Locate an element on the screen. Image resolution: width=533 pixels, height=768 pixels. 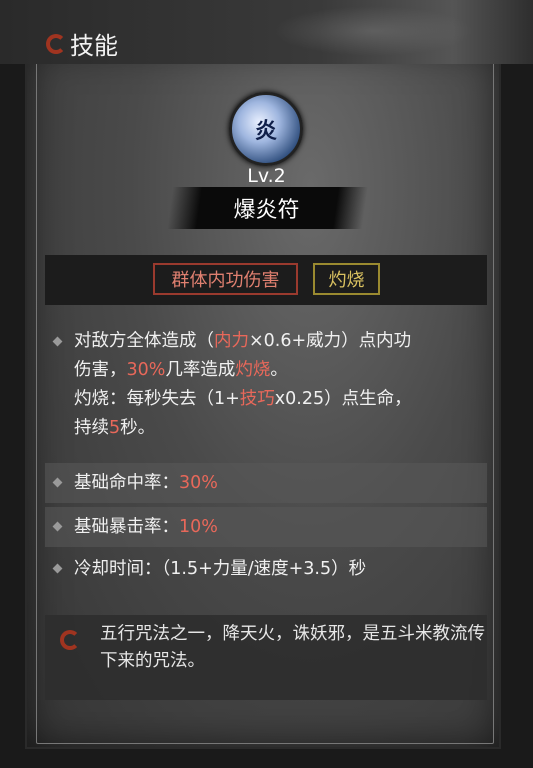
header-title: 技能 is located at coordinates (82, 43).